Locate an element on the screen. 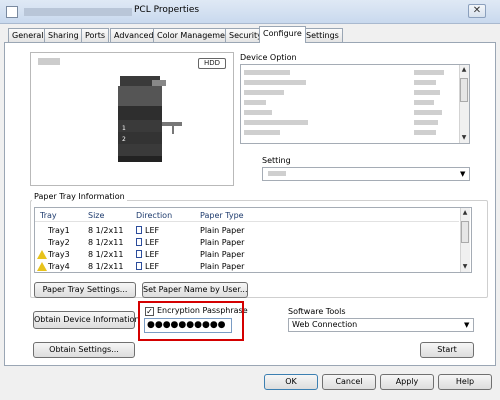 The image size is (500, 400). title-printer-name-redacted is located at coordinates (78, 12).